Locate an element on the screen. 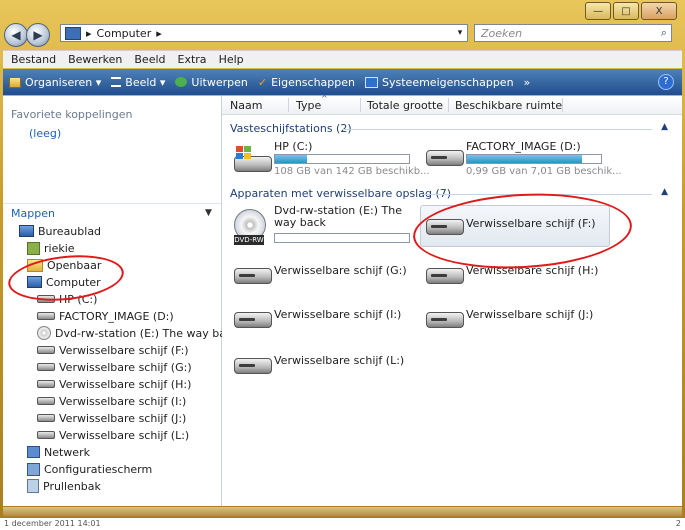 This screenshot has width=685, height=530. tree-item-drive-h: Verwisselbare schijf (H:) is located at coordinates (114, 384).